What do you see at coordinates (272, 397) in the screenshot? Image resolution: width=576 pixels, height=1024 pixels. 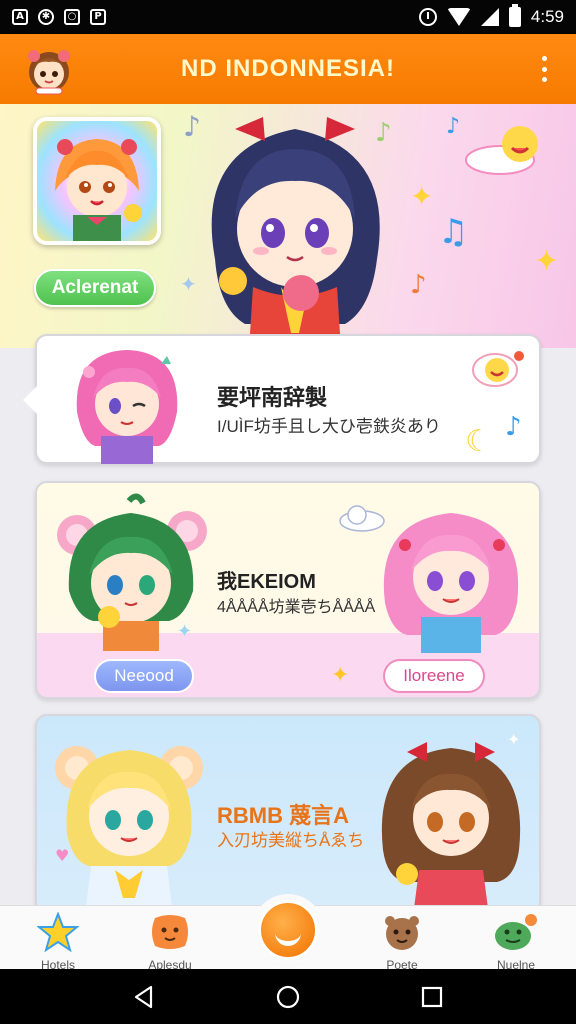 I see `card1-title: 要坪南辞製` at bounding box center [272, 397].